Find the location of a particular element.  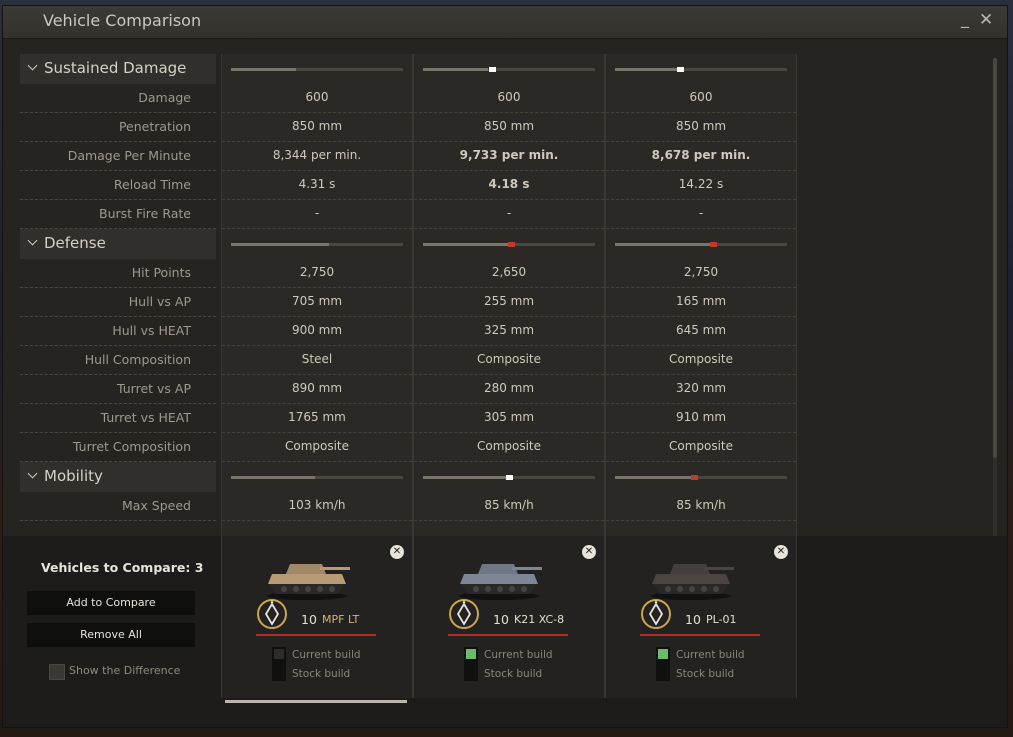

stat-value-row: 255 mm is located at coordinates (509, 302).